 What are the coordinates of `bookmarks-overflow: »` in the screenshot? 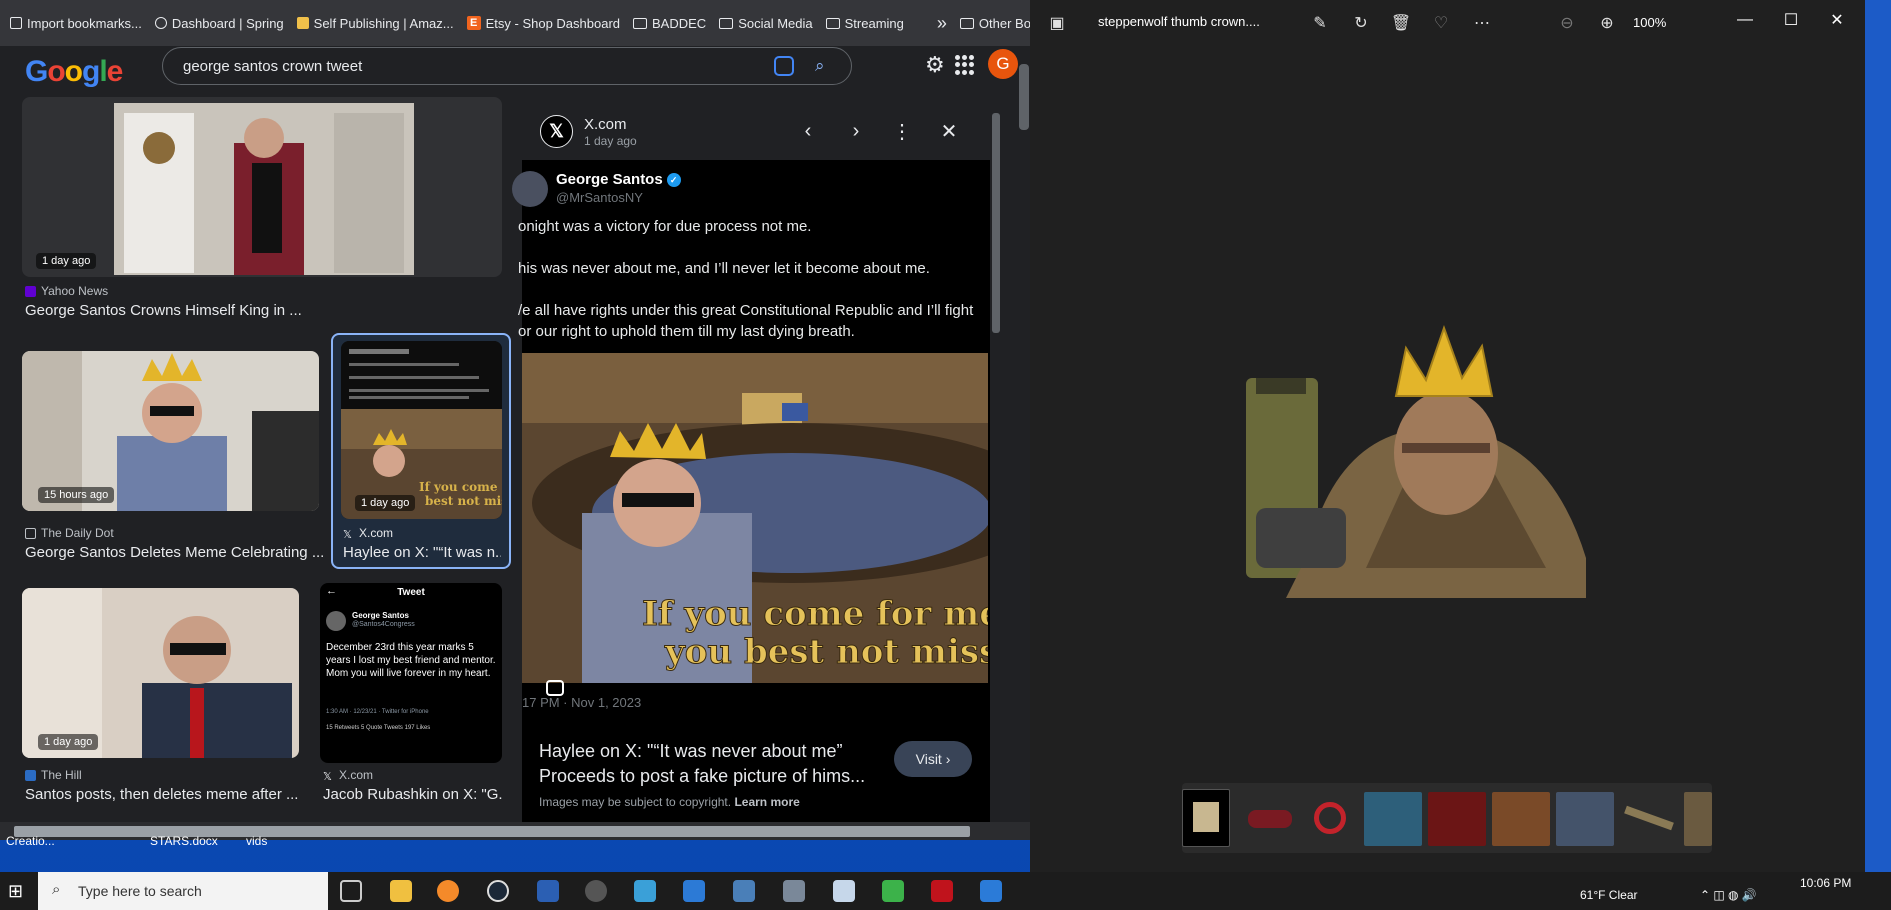 It's located at (942, 23).